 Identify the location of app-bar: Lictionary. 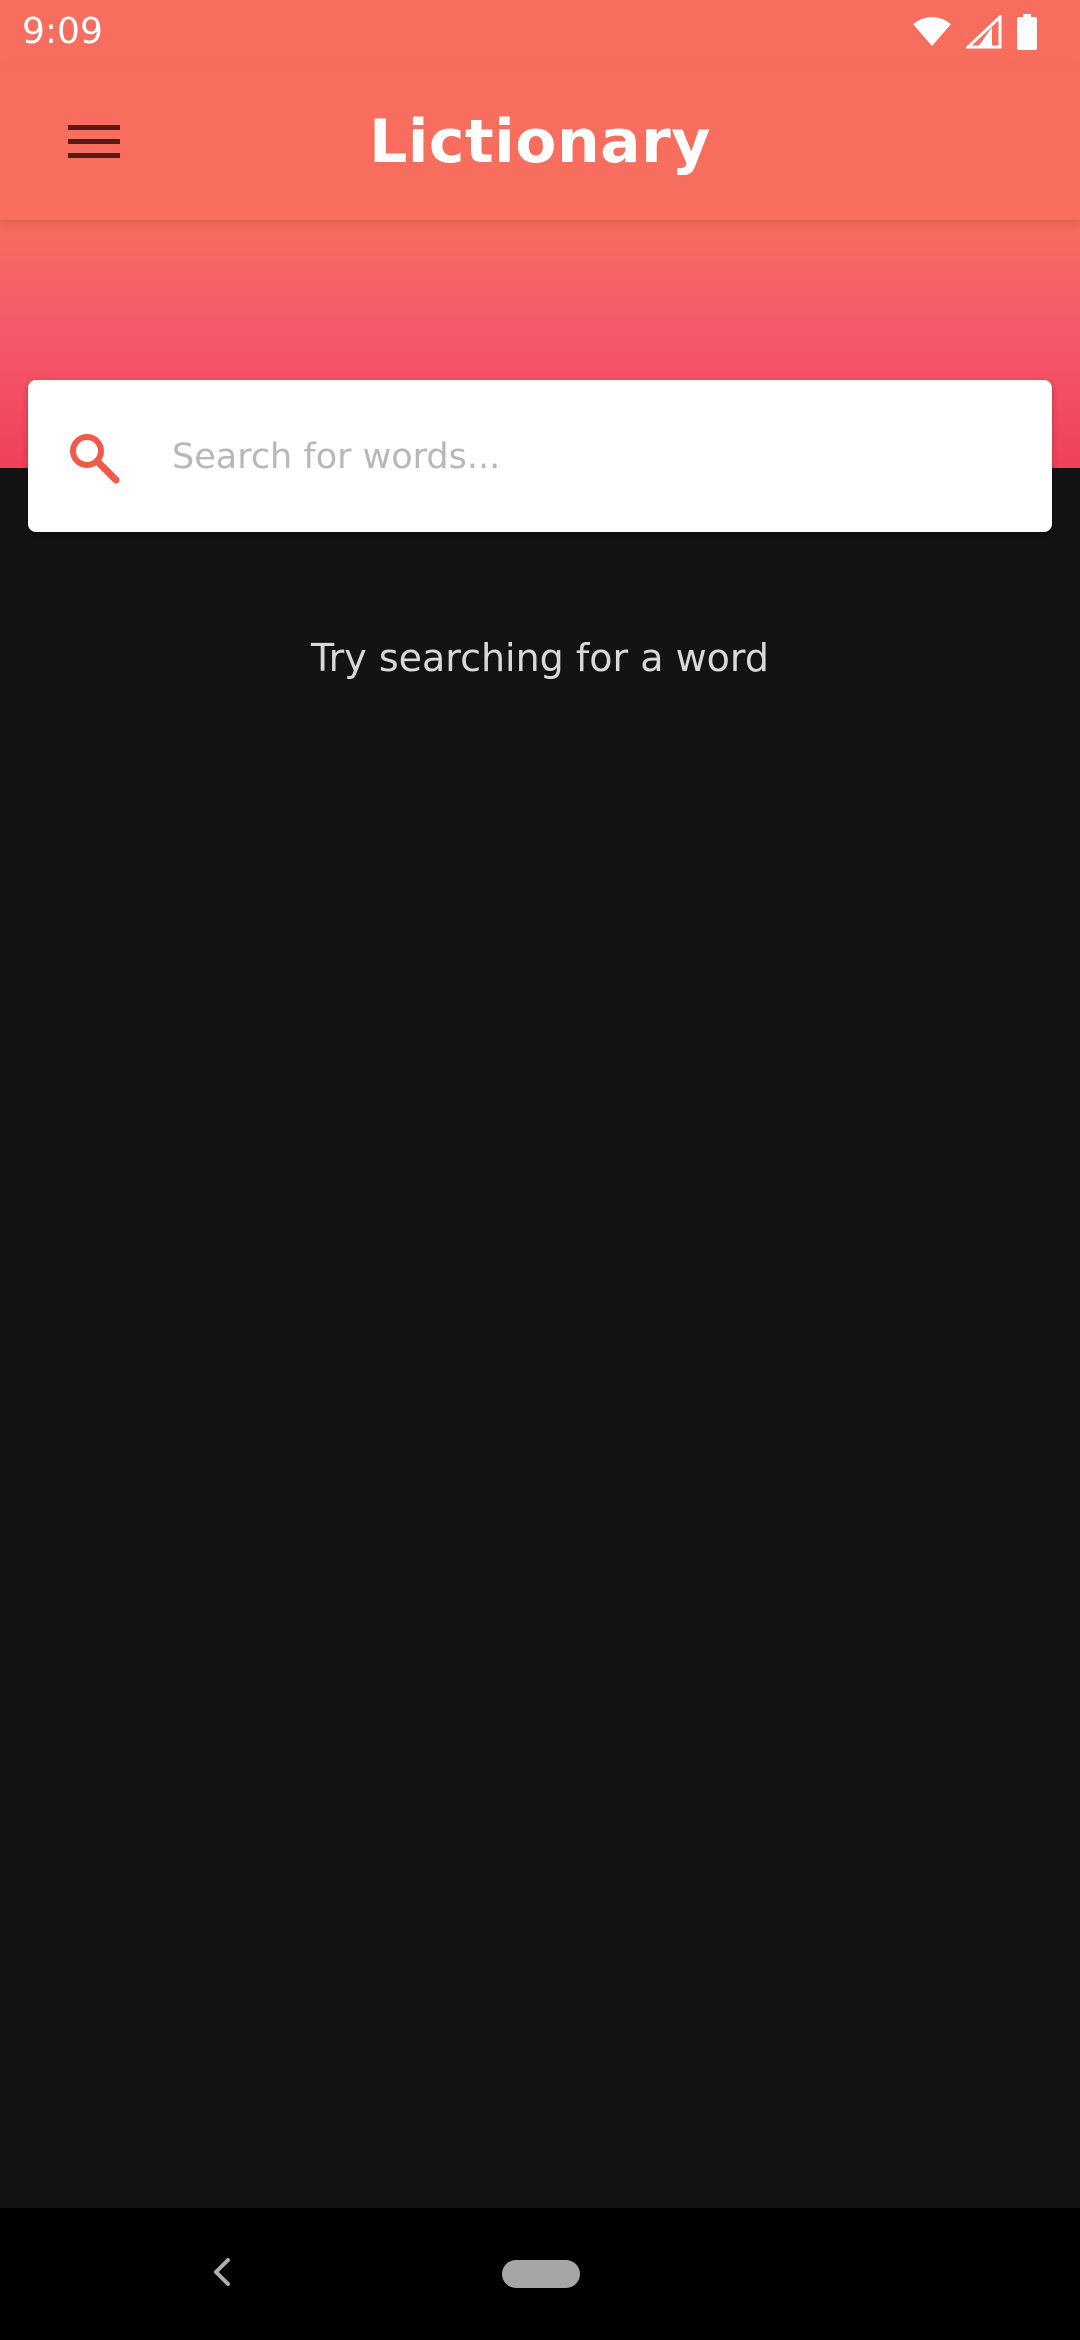
(540, 143).